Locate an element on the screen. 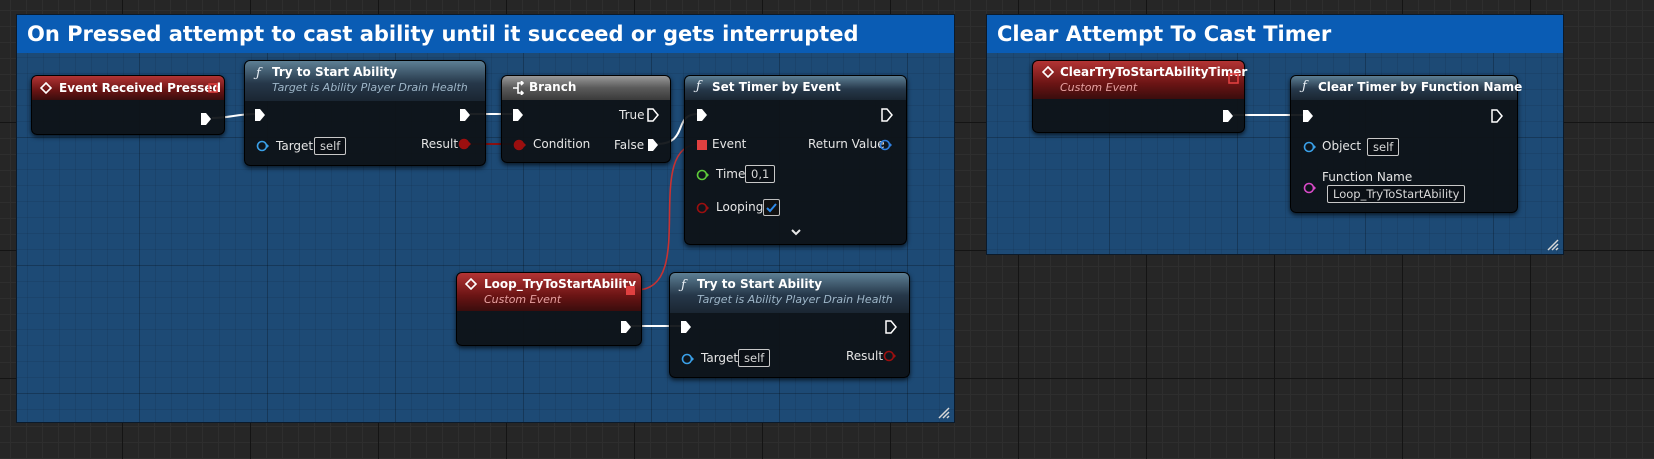 This screenshot has width=1654, height=459. checkmark-icon is located at coordinates (771, 208).